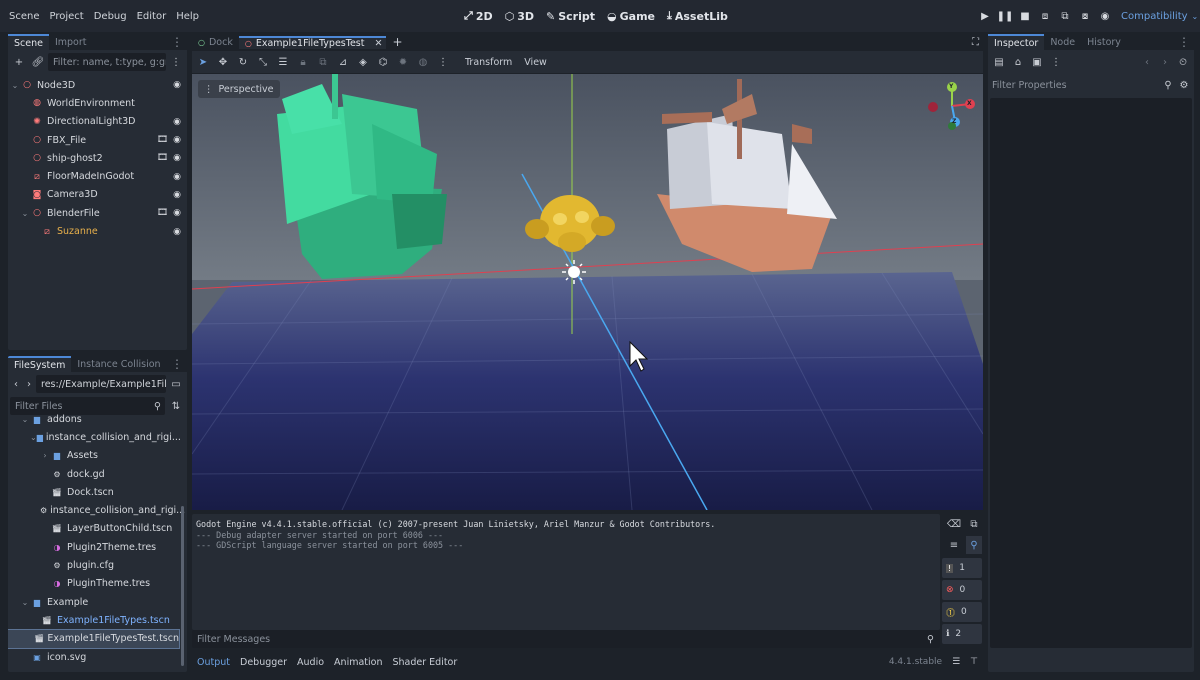  What do you see at coordinates (363, 62) in the screenshot?
I see `local-space-icon: ◈` at bounding box center [363, 62].